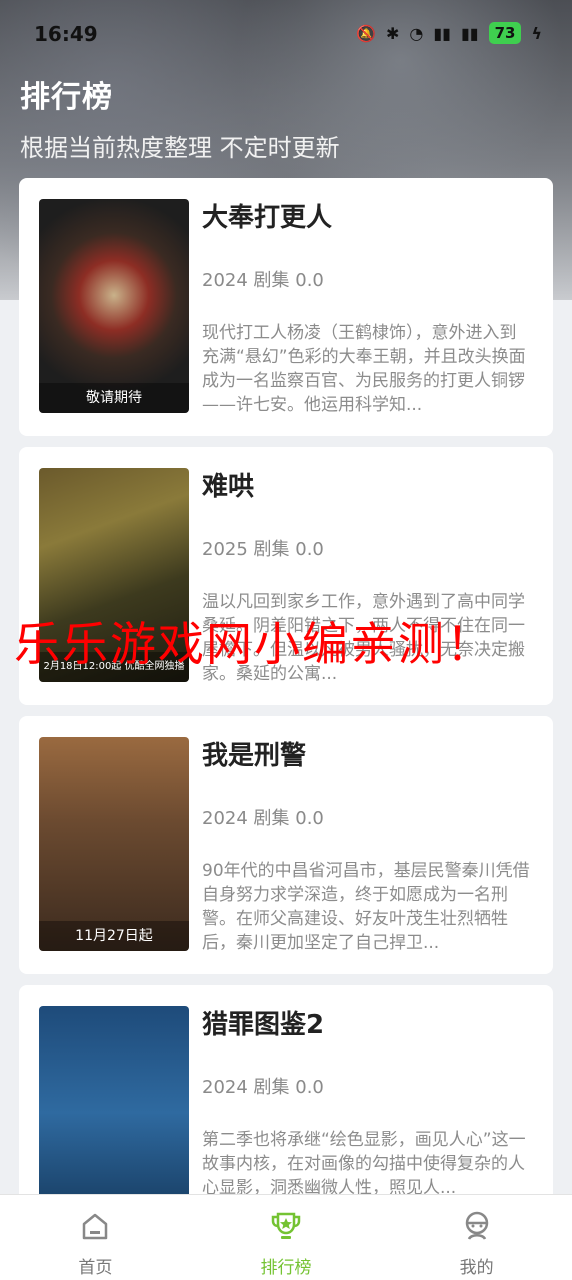 The height and width of the screenshot is (1280, 572). What do you see at coordinates (263, 1025) in the screenshot?
I see `show-title: 猎罪图鉴2` at bounding box center [263, 1025].